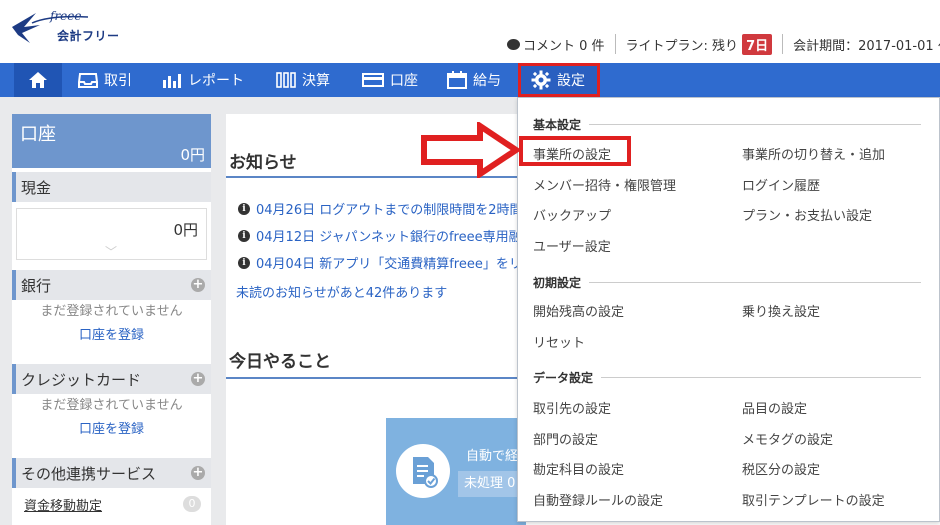  I want to click on auto-card-circle, so click(423, 471).